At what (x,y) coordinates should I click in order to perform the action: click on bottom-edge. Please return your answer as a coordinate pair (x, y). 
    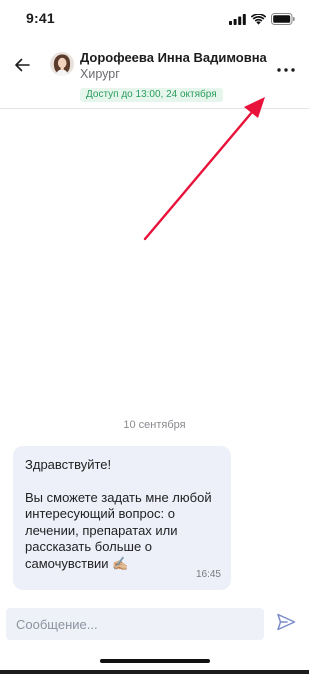
    Looking at the image, I should click on (154, 672).